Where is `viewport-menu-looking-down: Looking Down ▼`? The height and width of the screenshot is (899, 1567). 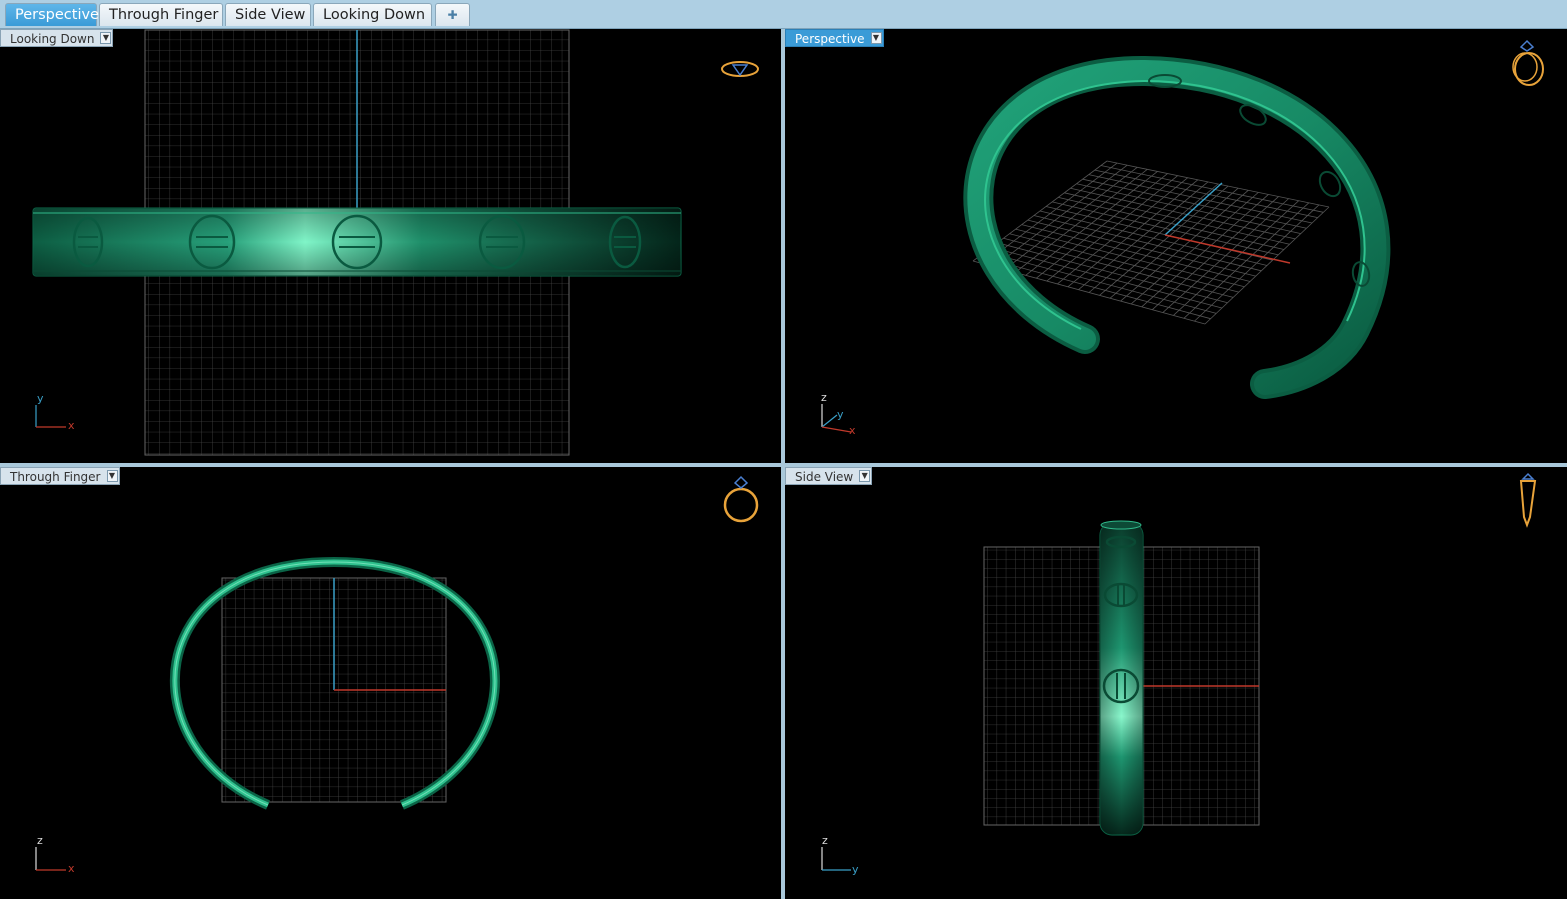
viewport-menu-looking-down: Looking Down ▼ is located at coordinates (57, 38).